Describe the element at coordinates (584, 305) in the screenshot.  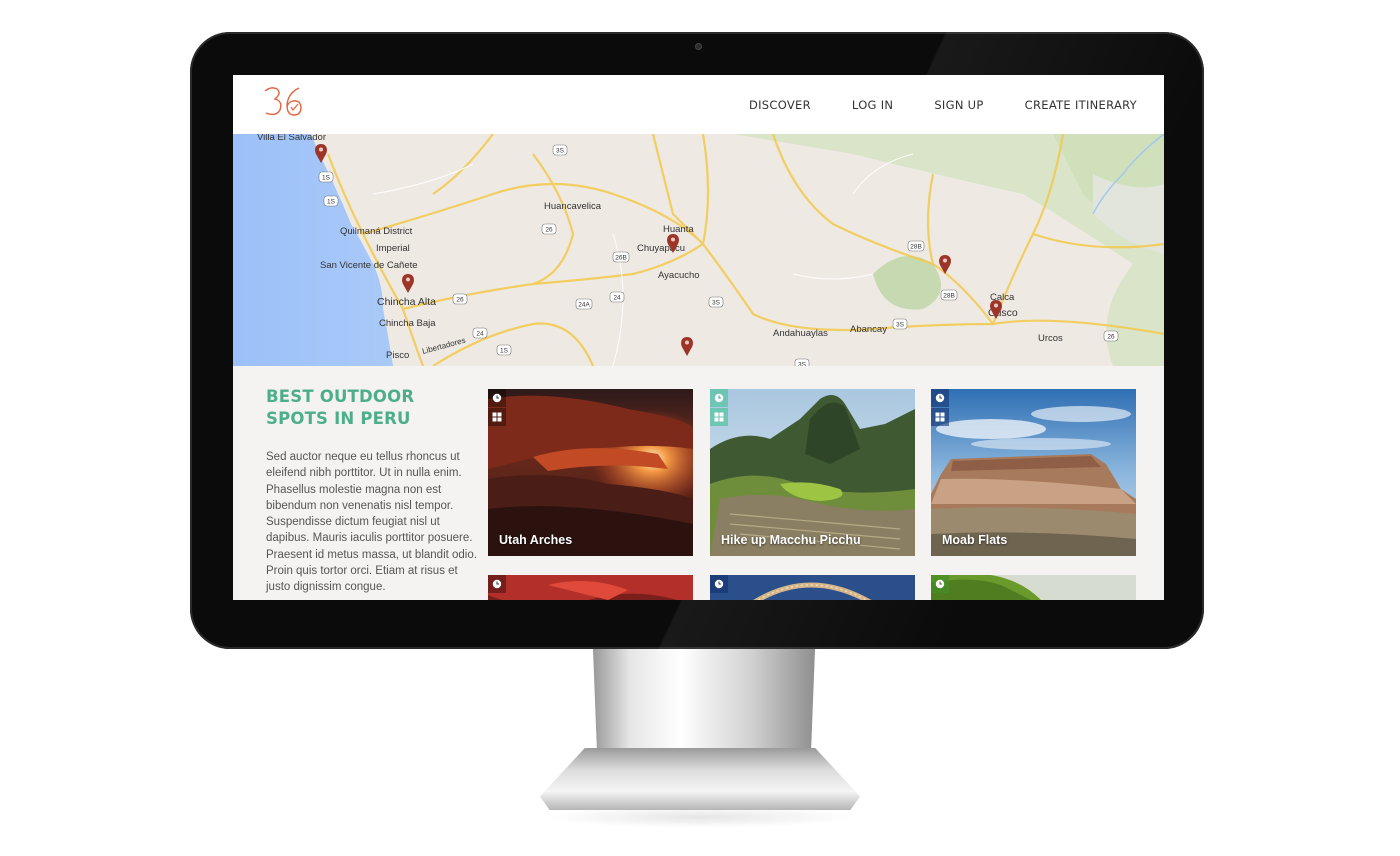
I see `route-shield: 24A` at that location.